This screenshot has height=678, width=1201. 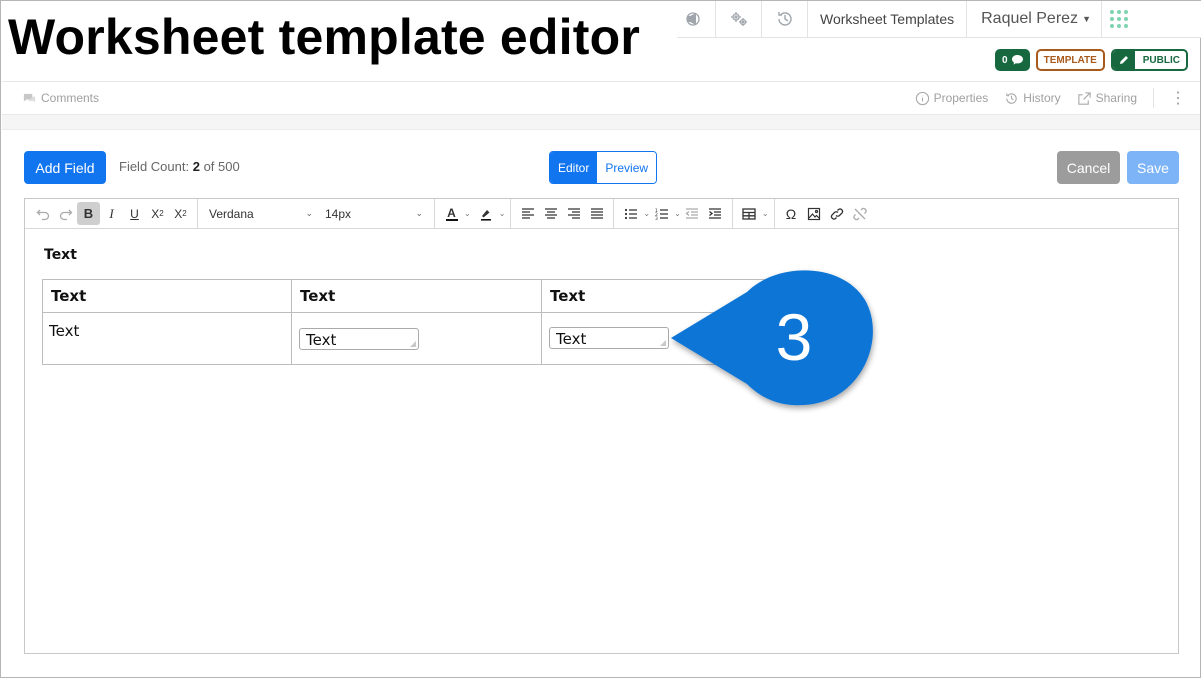 What do you see at coordinates (1011, 98) in the screenshot?
I see `history-small-icon` at bounding box center [1011, 98].